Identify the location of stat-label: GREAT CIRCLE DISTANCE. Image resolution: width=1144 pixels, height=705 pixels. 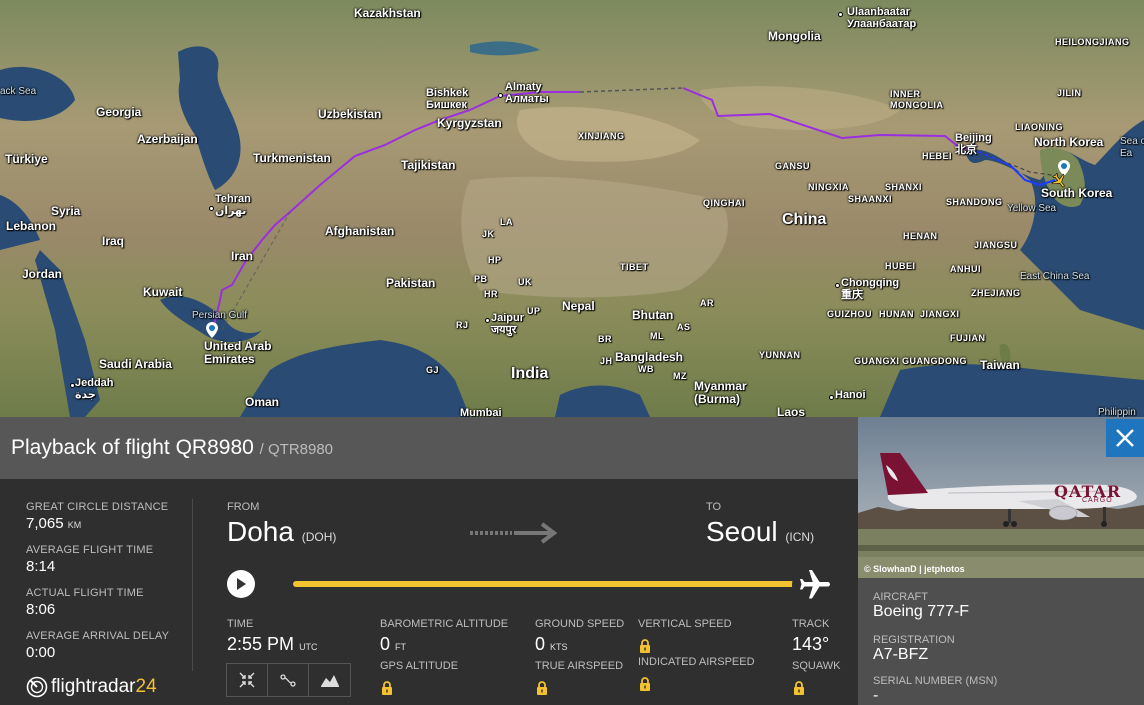
(97, 507).